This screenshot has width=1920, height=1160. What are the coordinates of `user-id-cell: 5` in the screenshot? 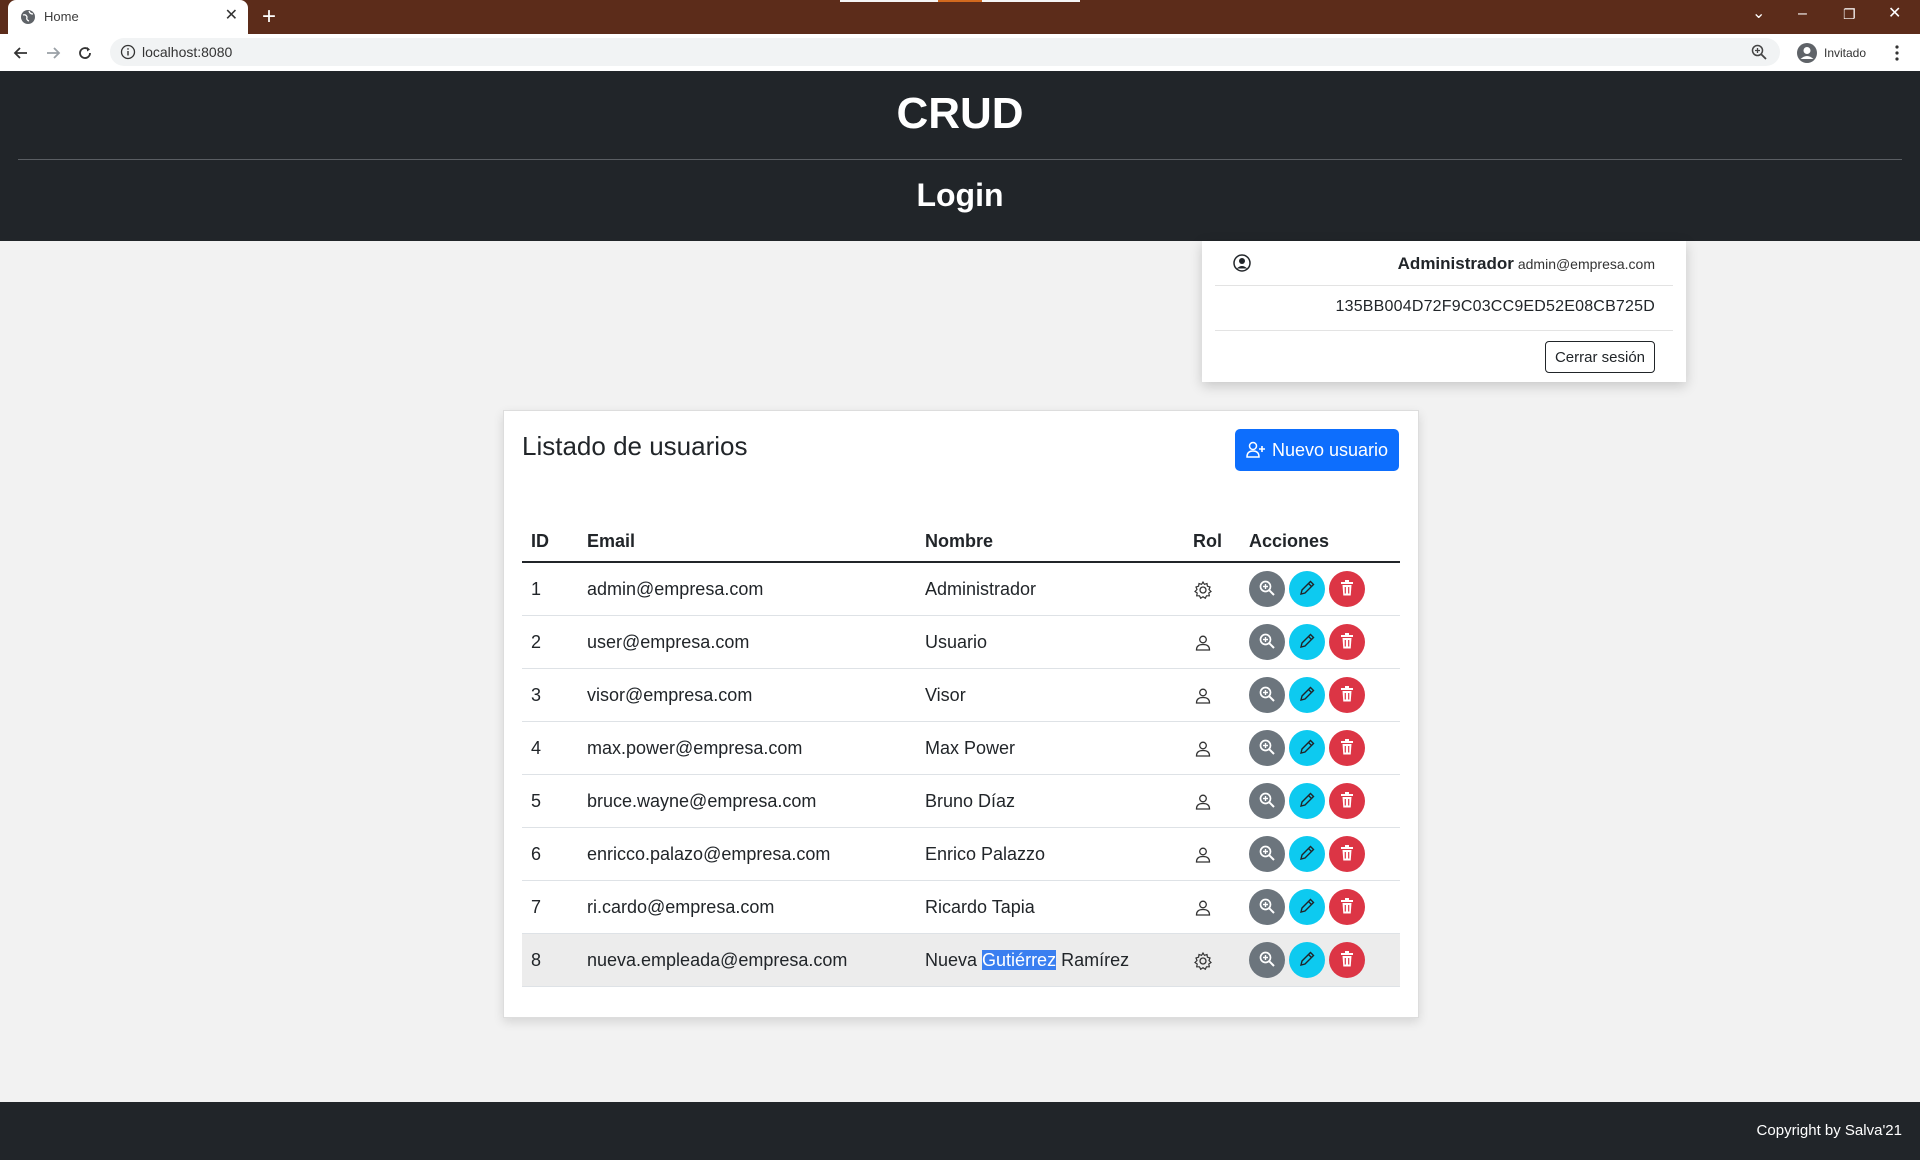 It's located at (550, 801).